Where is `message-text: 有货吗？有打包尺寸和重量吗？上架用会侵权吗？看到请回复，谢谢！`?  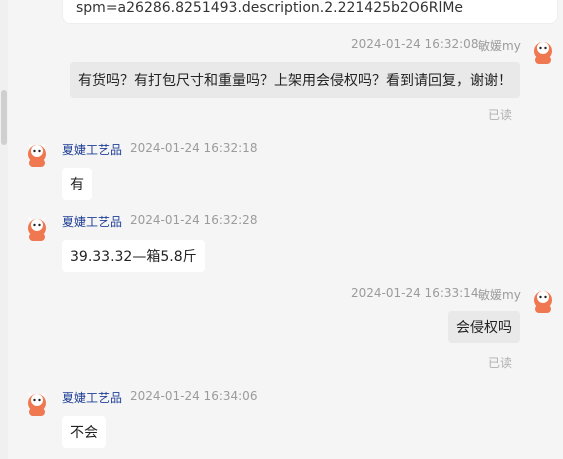 message-text: 有货吗？有打包尺寸和重量吗？上架用会侵权吗？看到请回复，谢谢！ is located at coordinates (295, 81).